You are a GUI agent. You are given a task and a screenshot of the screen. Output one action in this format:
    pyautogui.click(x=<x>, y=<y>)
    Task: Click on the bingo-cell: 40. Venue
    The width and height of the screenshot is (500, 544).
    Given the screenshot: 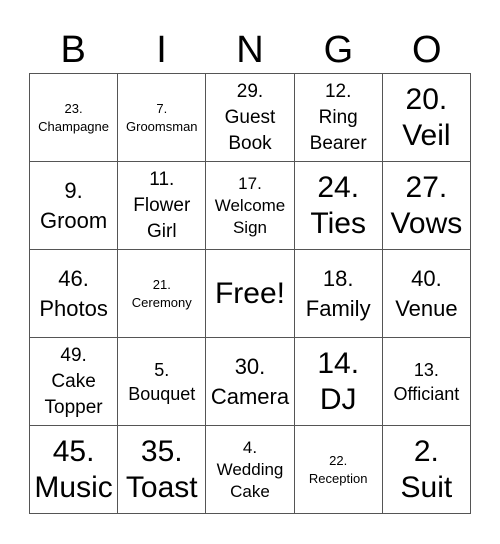 What is the action you would take?
    pyautogui.click(x=426, y=294)
    